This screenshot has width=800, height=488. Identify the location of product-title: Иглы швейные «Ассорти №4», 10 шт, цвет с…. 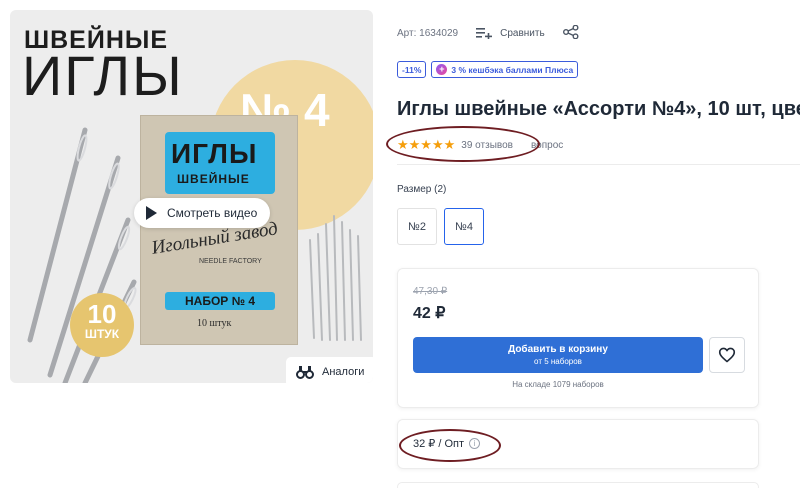
(598, 109).